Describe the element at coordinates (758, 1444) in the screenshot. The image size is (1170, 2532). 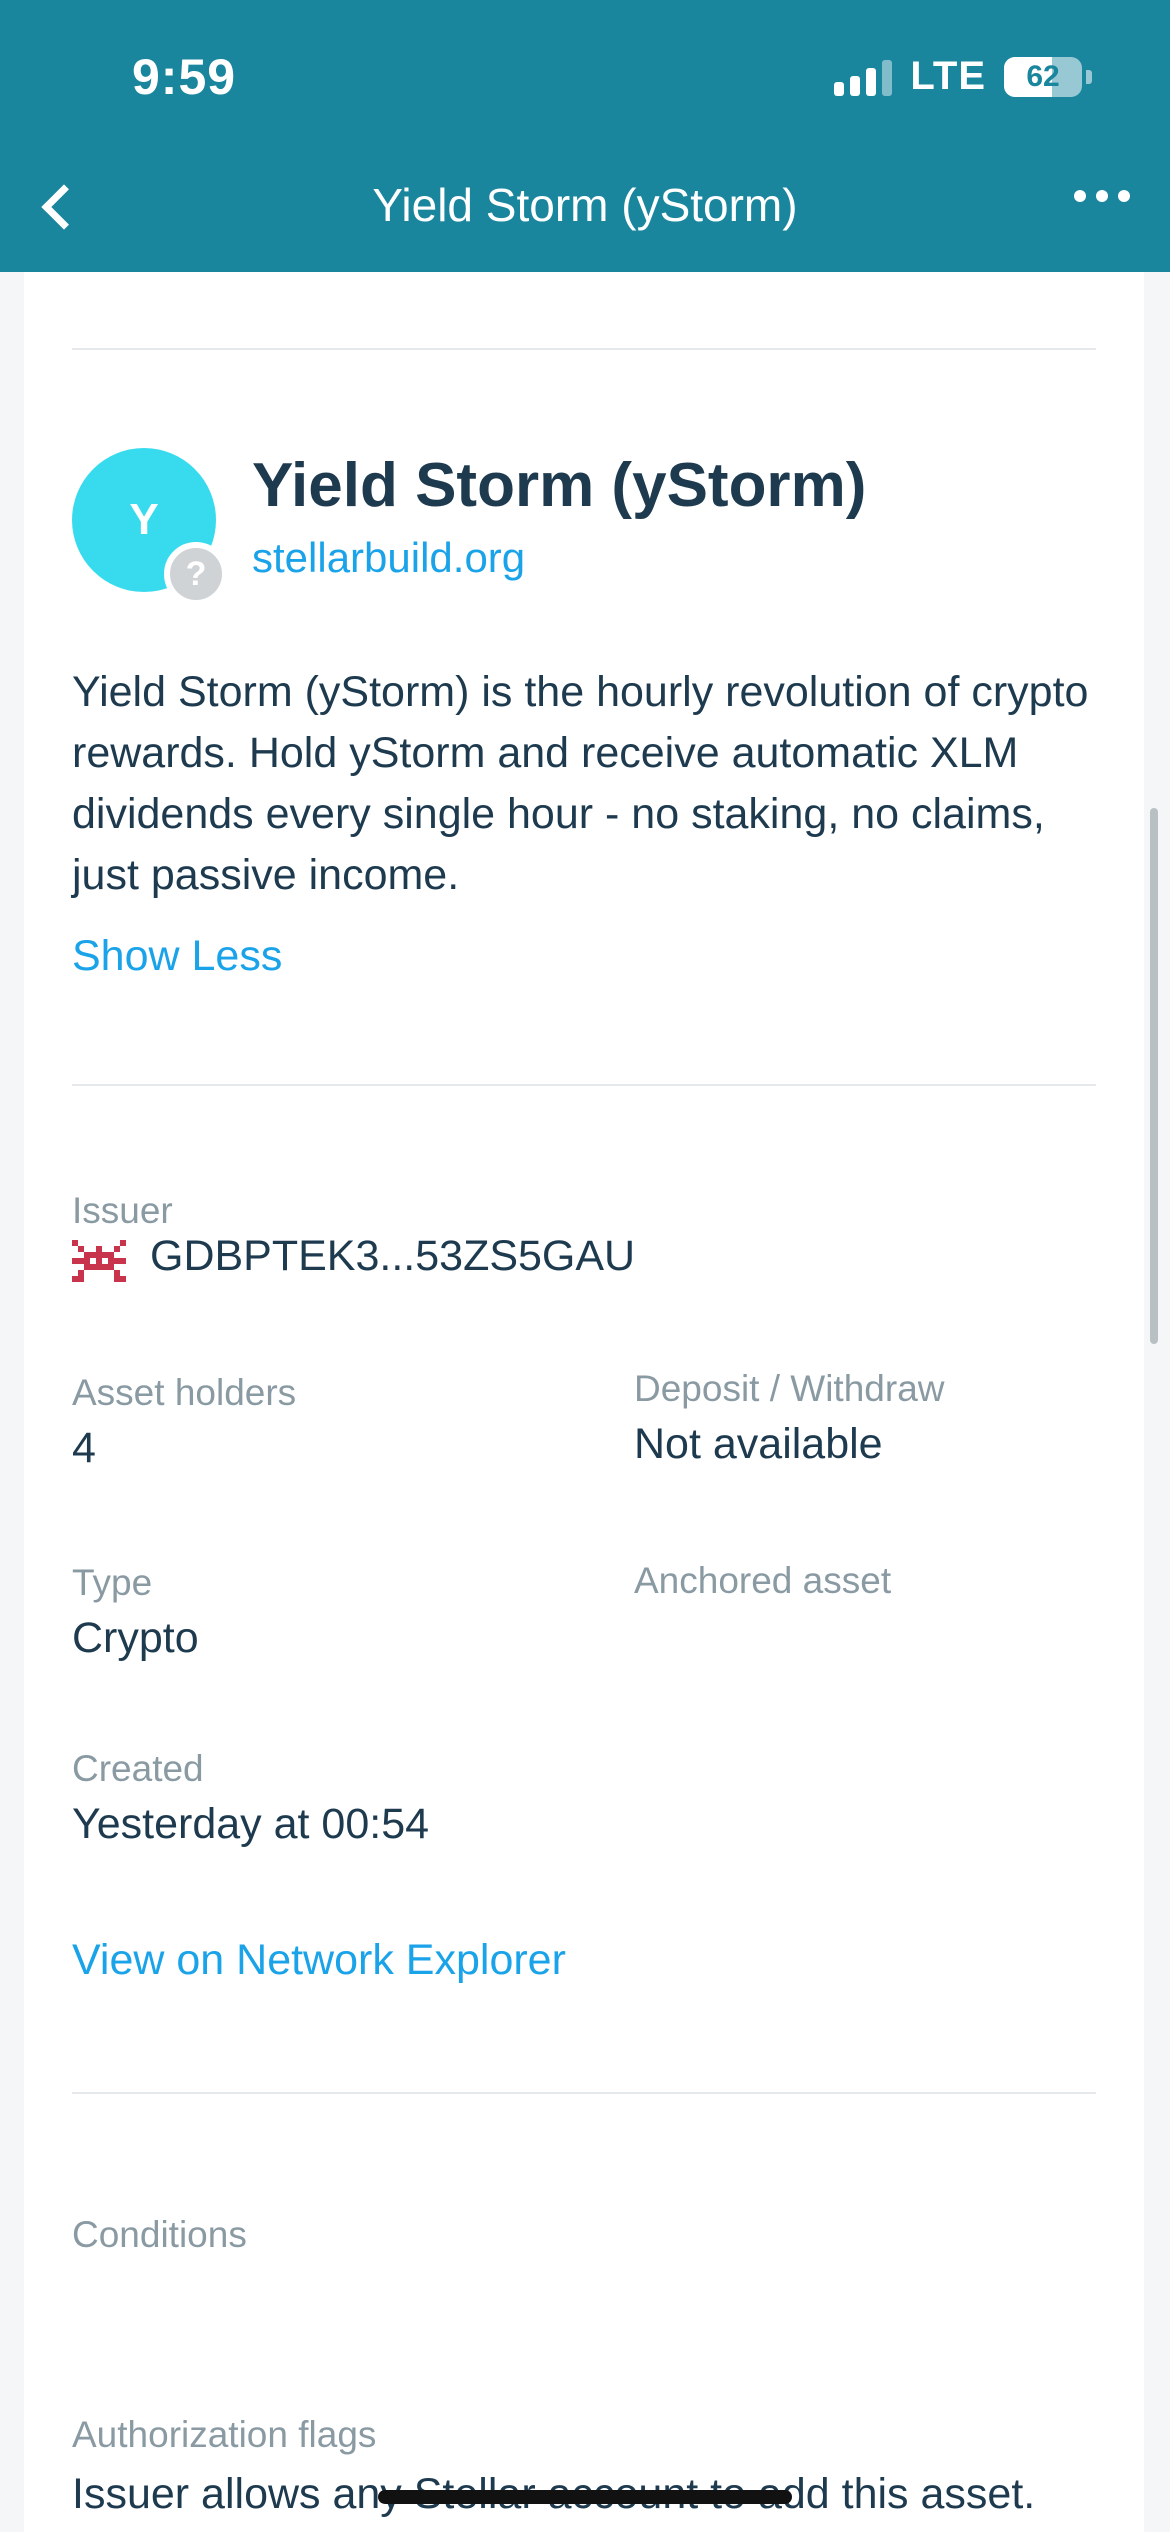
I see `deposit-value: Not available` at that location.